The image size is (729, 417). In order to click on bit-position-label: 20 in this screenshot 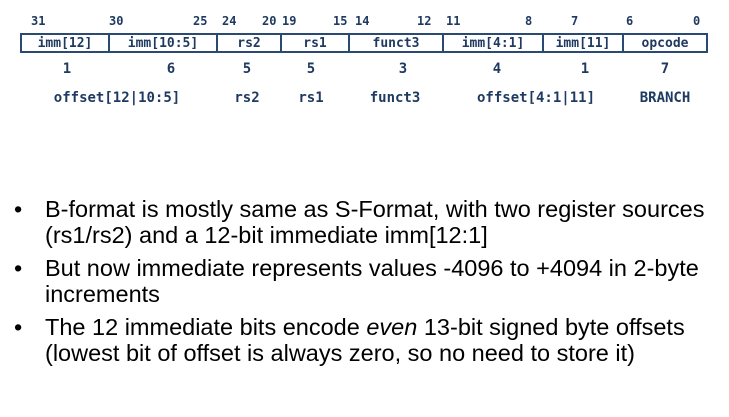, I will do `click(269, 21)`.